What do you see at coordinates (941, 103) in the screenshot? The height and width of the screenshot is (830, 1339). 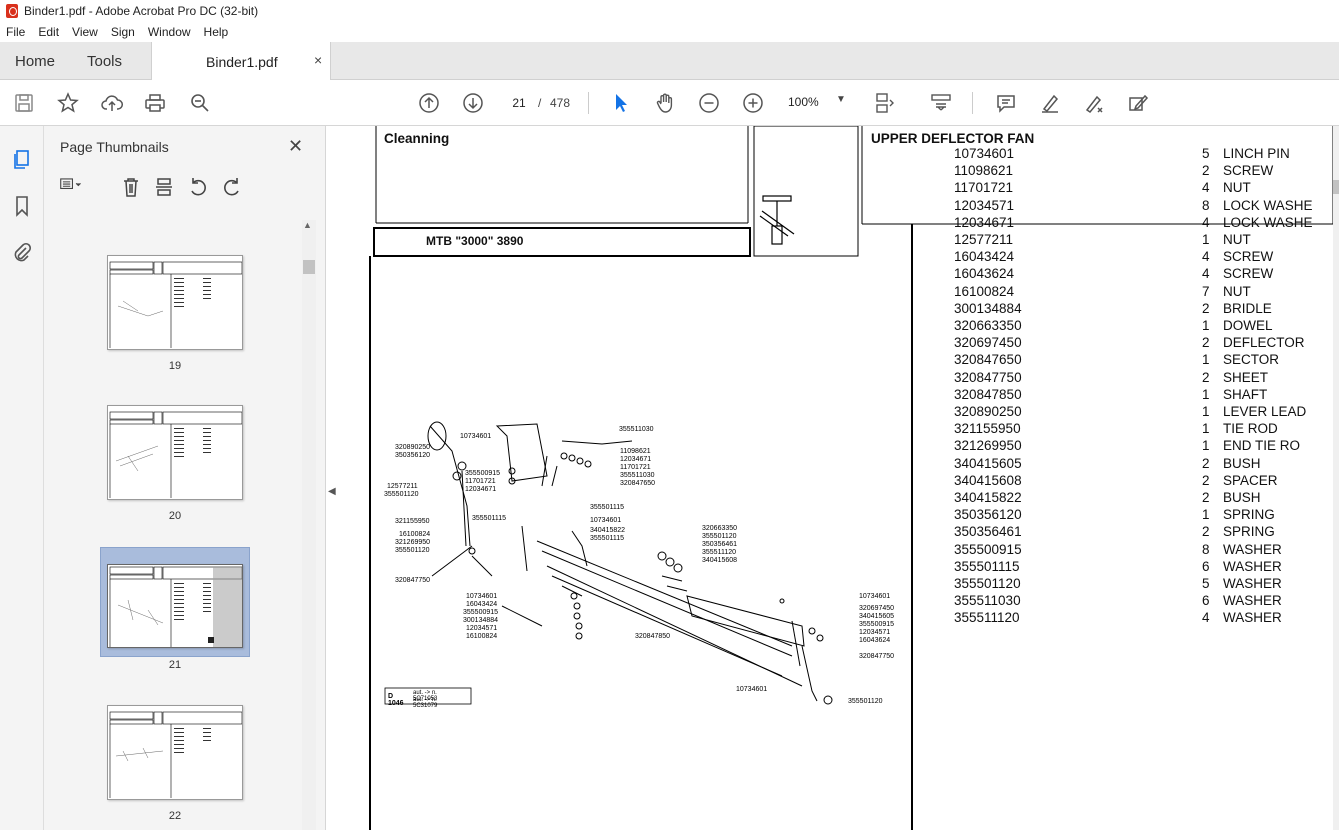 I see `scroll-mode-icon` at bounding box center [941, 103].